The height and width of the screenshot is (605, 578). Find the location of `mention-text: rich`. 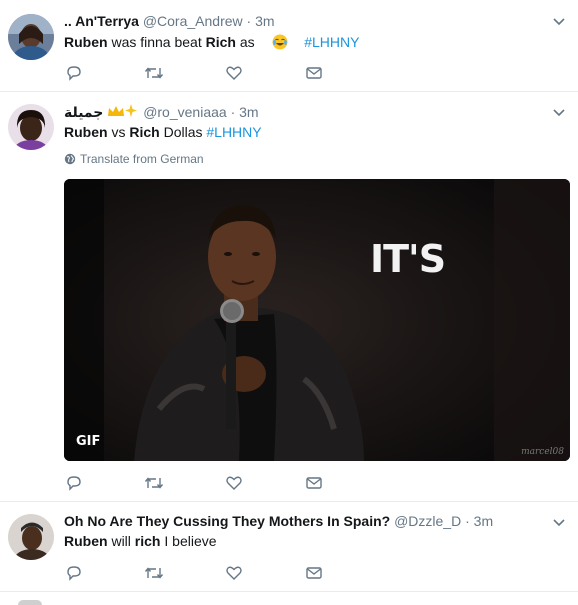

mention-text: rich is located at coordinates (147, 541).